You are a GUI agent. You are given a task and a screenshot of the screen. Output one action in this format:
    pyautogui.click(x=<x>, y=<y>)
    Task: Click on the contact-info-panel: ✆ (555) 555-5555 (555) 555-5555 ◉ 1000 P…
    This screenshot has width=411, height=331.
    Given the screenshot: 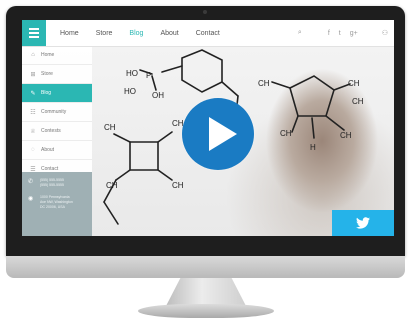 What is the action you would take?
    pyautogui.click(x=57, y=204)
    